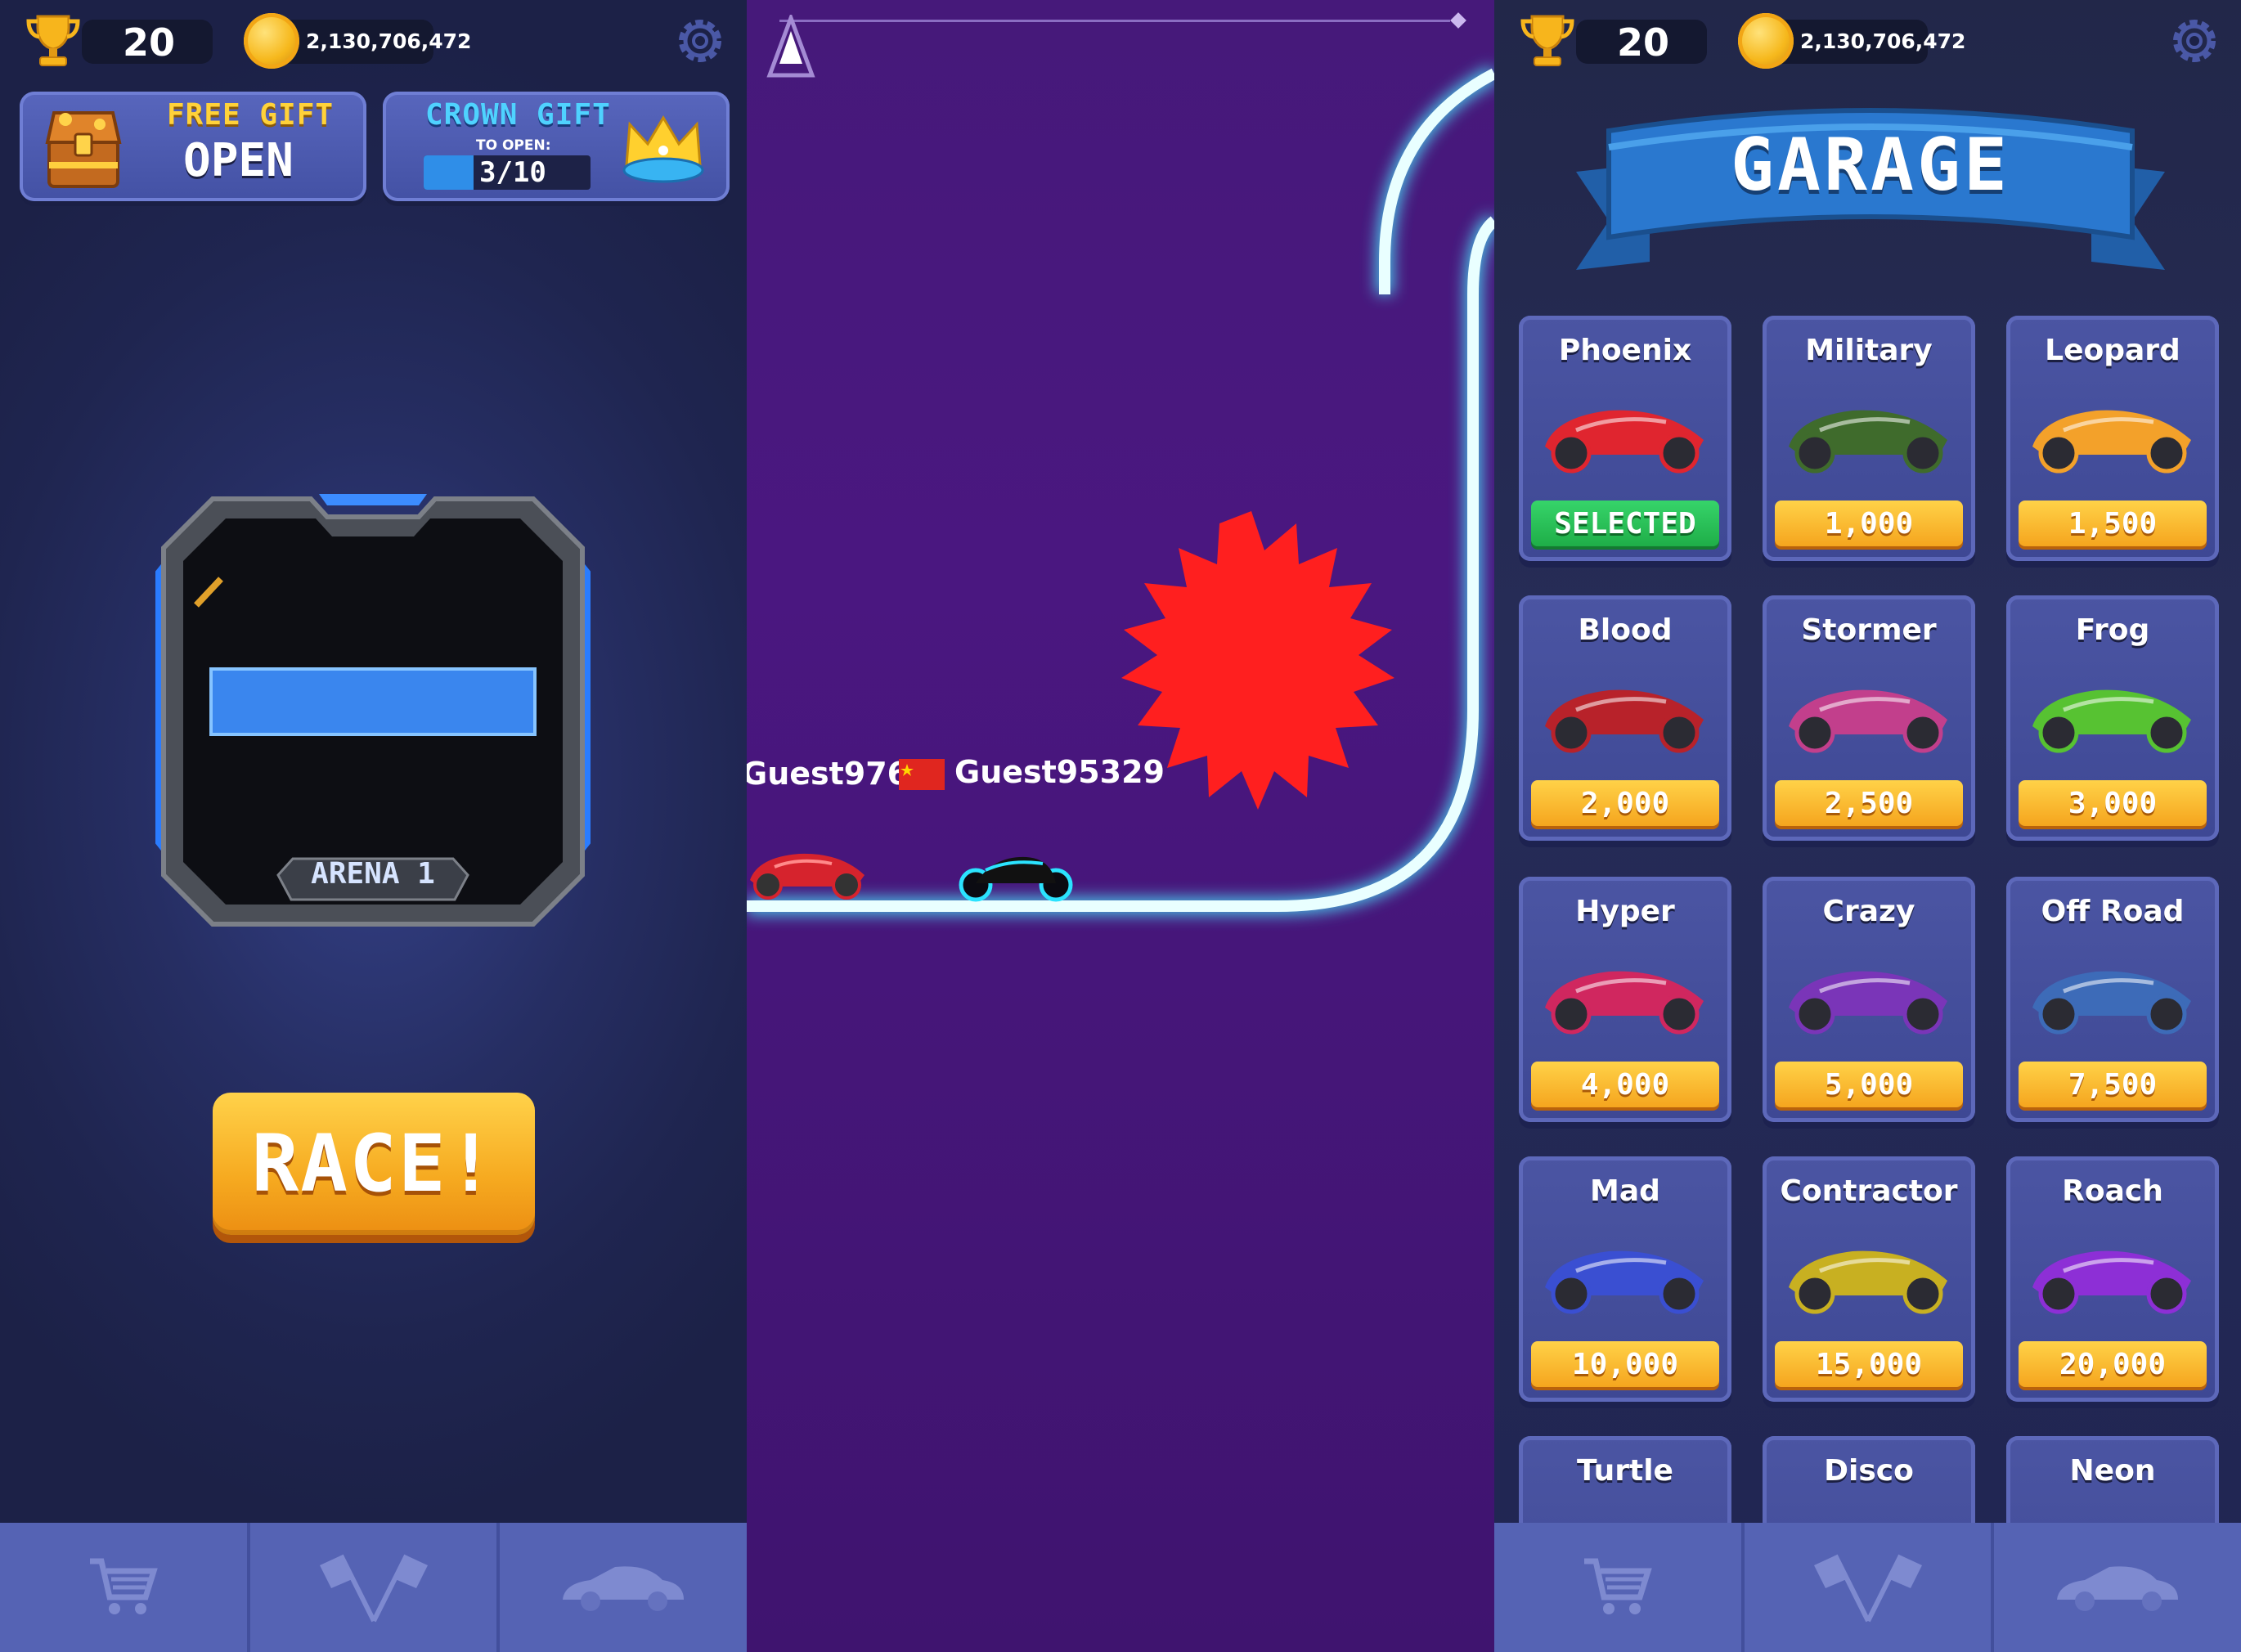 This screenshot has width=2241, height=1652. I want to click on garage-title: GARAGE, so click(1870, 165).